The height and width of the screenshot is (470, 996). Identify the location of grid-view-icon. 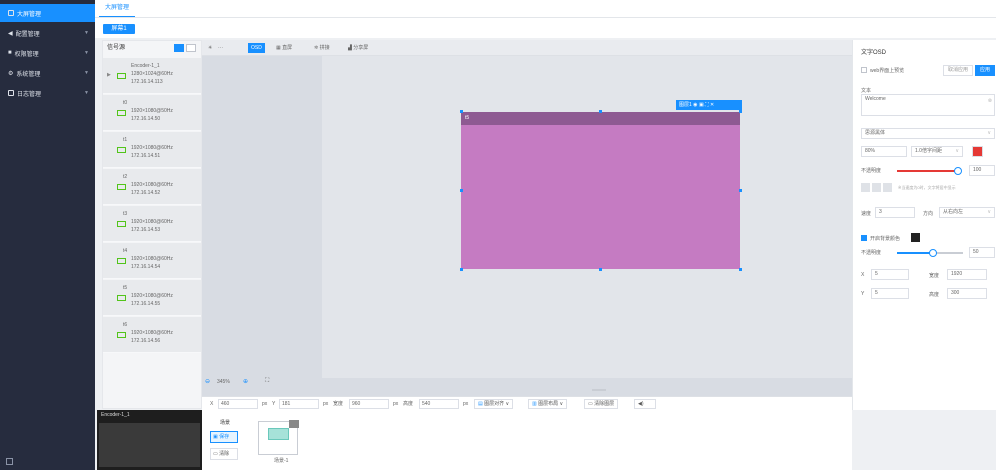
(191, 48).